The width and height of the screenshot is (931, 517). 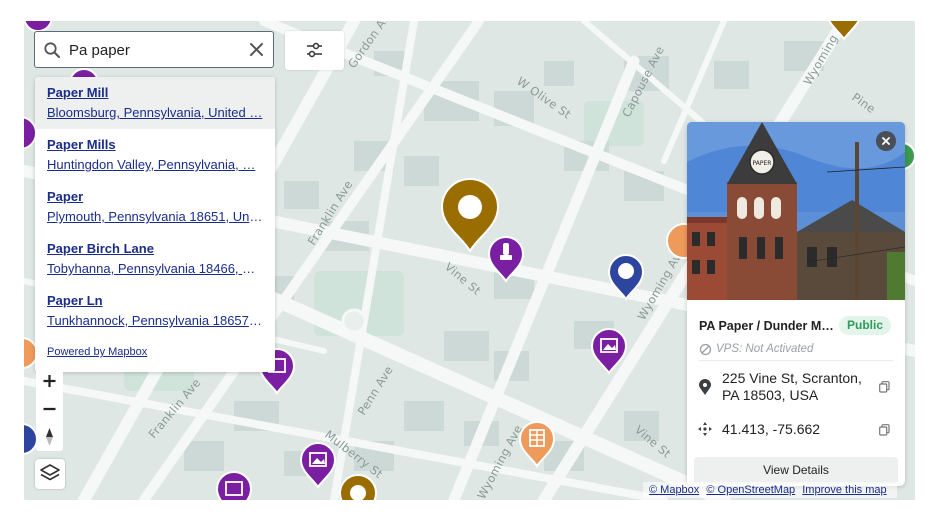 I want to click on suggestion-name: Paper Ln, so click(x=75, y=300).